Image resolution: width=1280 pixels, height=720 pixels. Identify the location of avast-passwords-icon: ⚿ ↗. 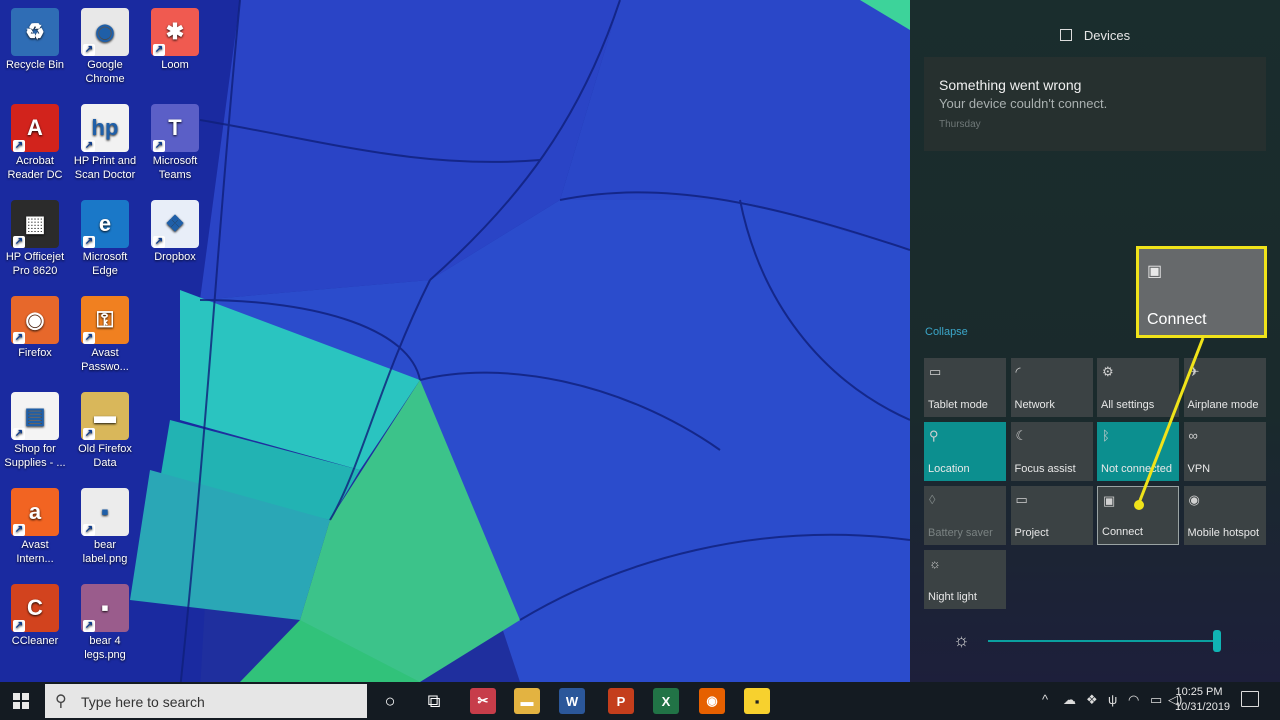
(105, 320).